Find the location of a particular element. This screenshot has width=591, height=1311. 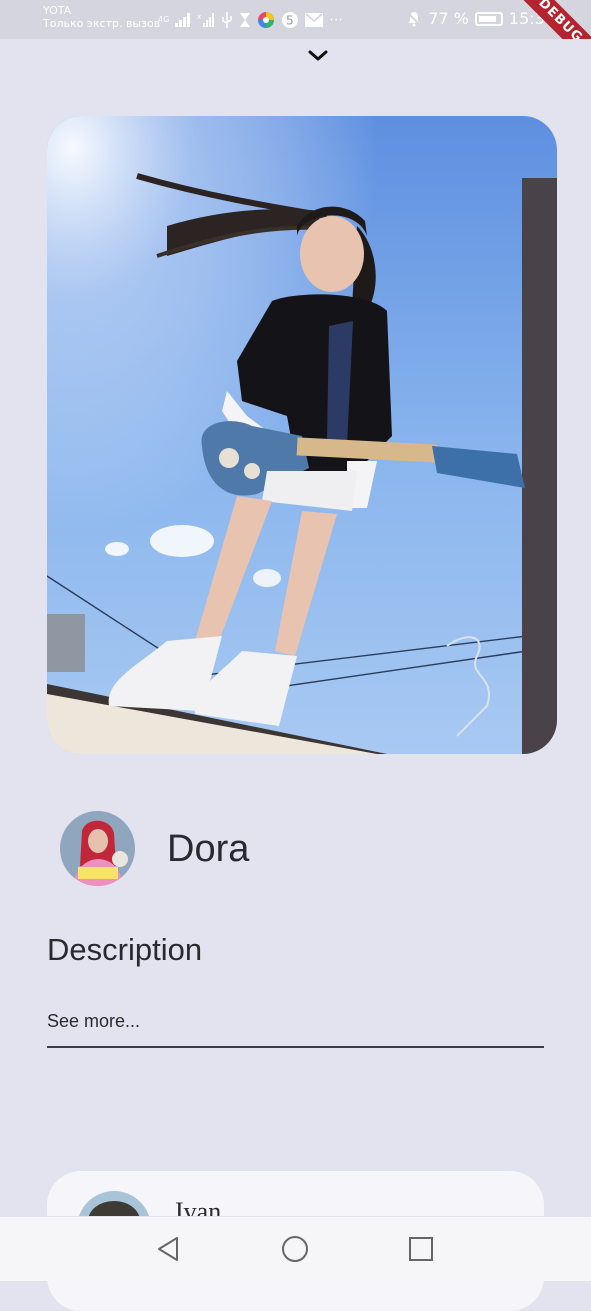

description-divider is located at coordinates (295, 1047).